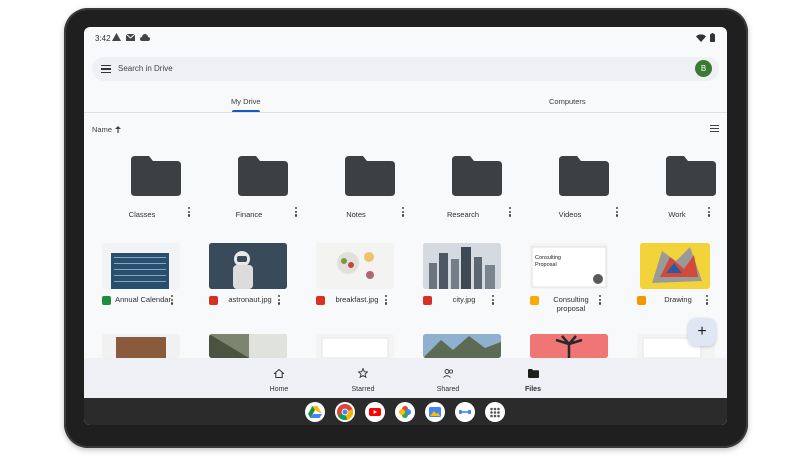 Image resolution: width=798 pixels, height=457 pixels. What do you see at coordinates (116, 37) in the screenshot?
I see `warning-icon` at bounding box center [116, 37].